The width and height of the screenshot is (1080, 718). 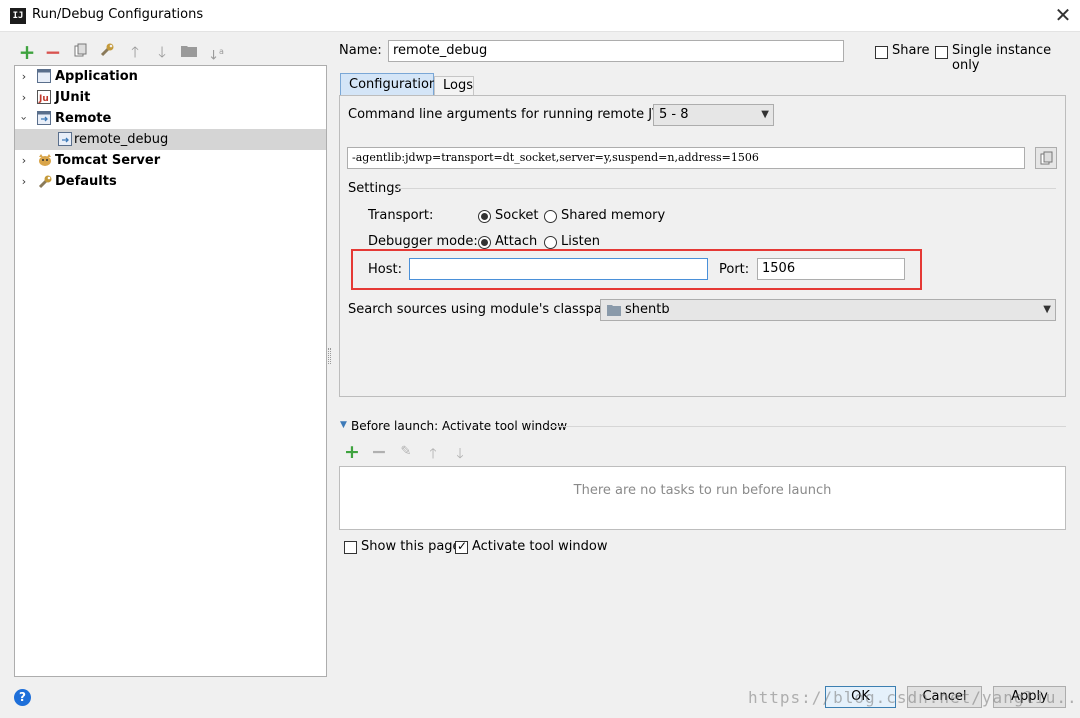 I want to click on help-icon: ?, so click(x=22, y=697).